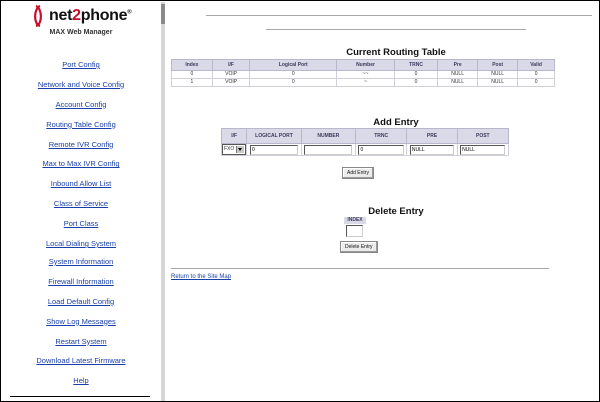 The height and width of the screenshot is (402, 600). I want to click on sidebar-item-download-latest-firmware: Download Latest Firmware, so click(81, 361).